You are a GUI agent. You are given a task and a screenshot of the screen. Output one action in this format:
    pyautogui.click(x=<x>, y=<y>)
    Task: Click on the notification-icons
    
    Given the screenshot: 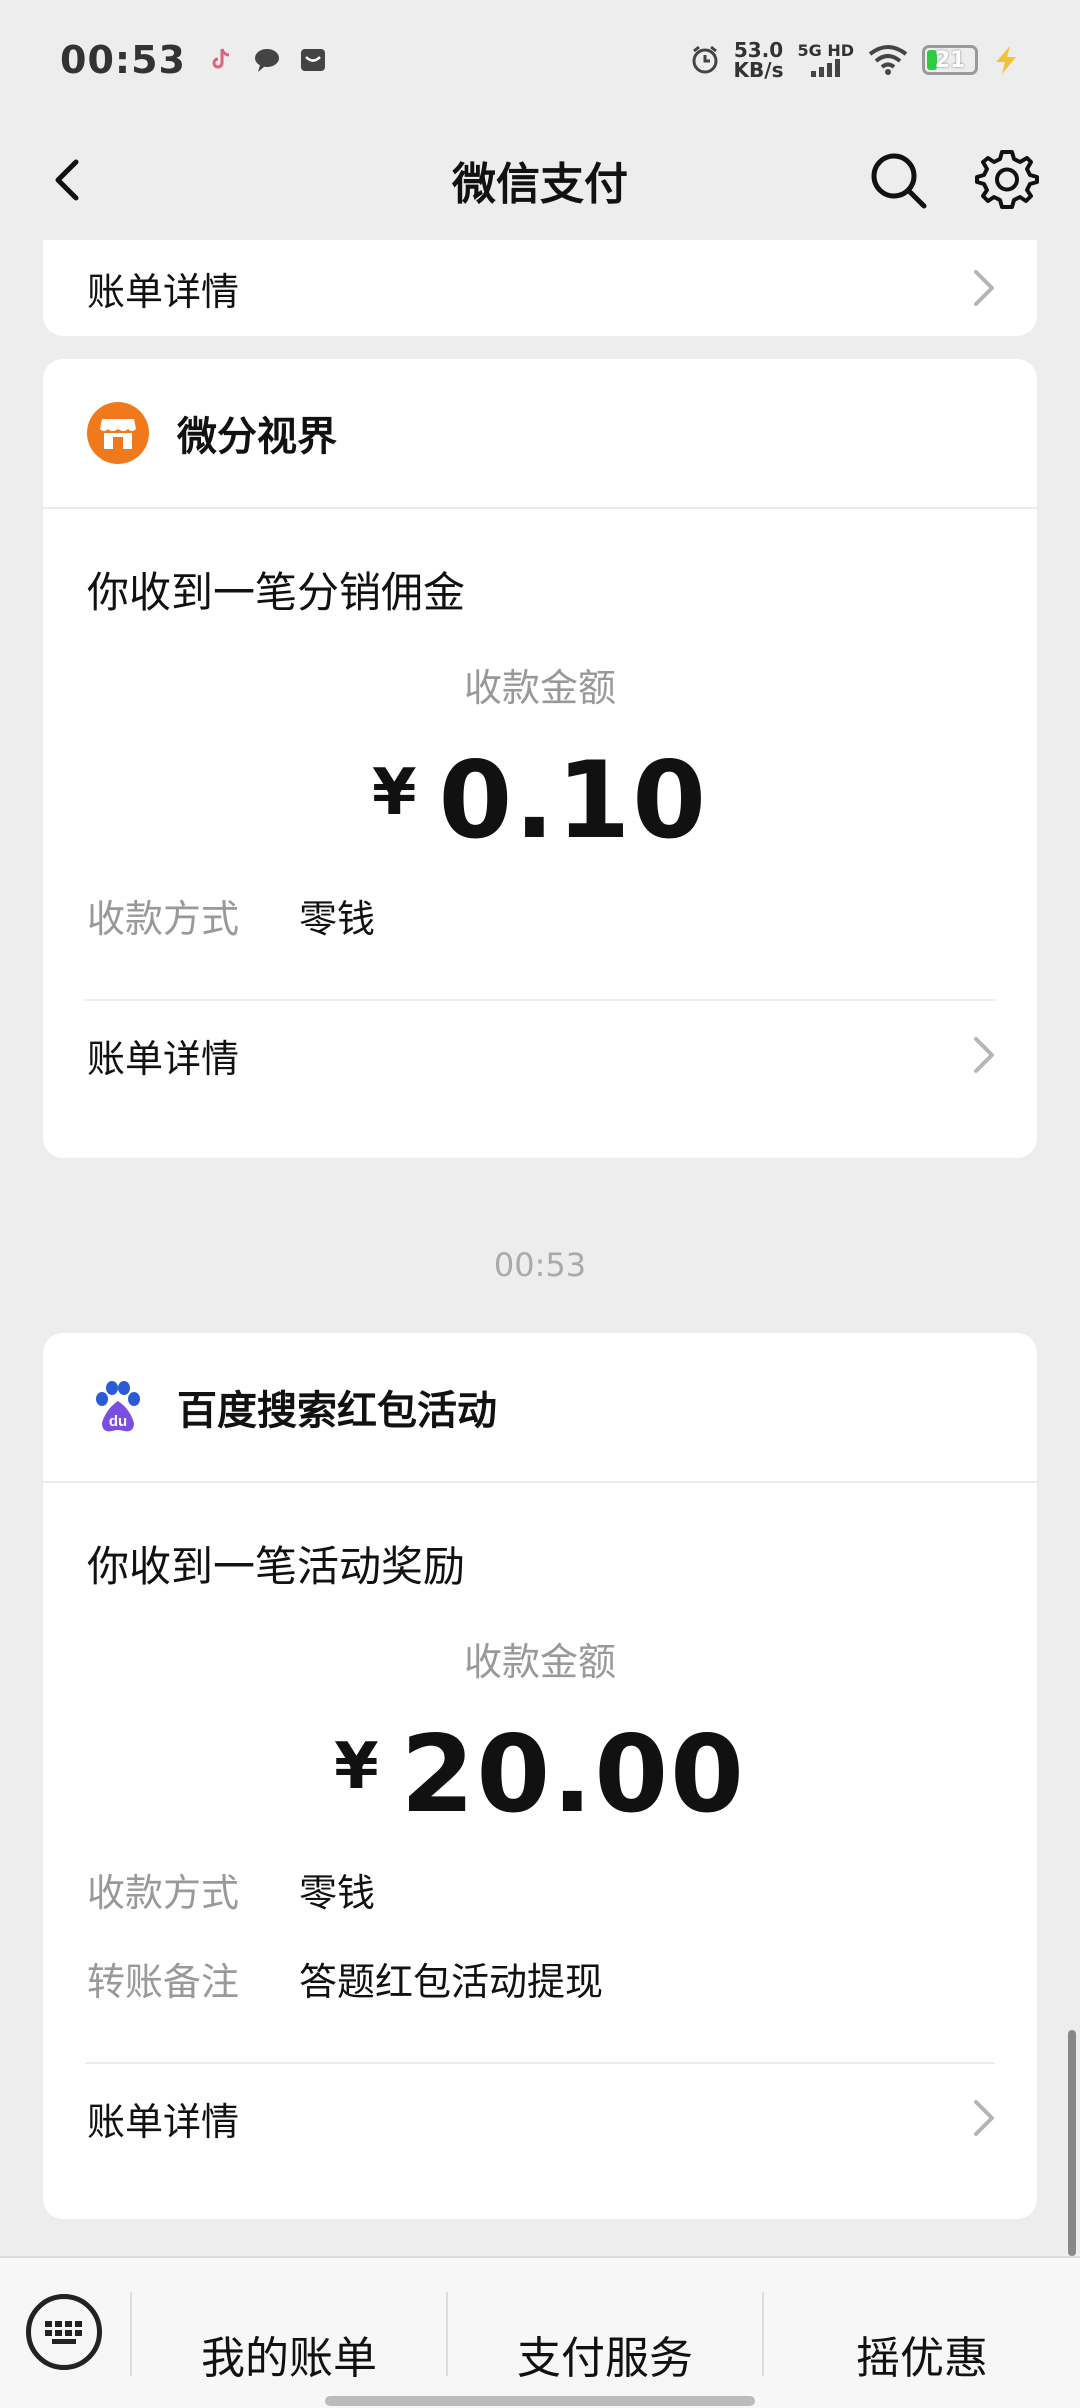 What is the action you would take?
    pyautogui.click(x=267, y=60)
    